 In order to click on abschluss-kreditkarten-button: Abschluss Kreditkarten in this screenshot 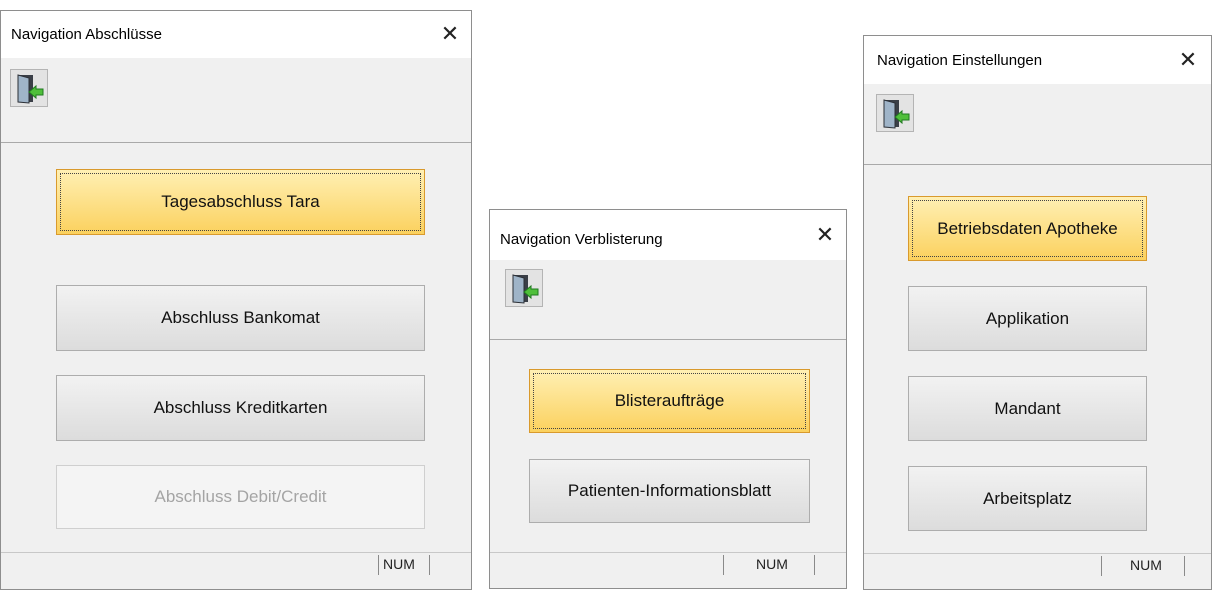, I will do `click(240, 408)`.